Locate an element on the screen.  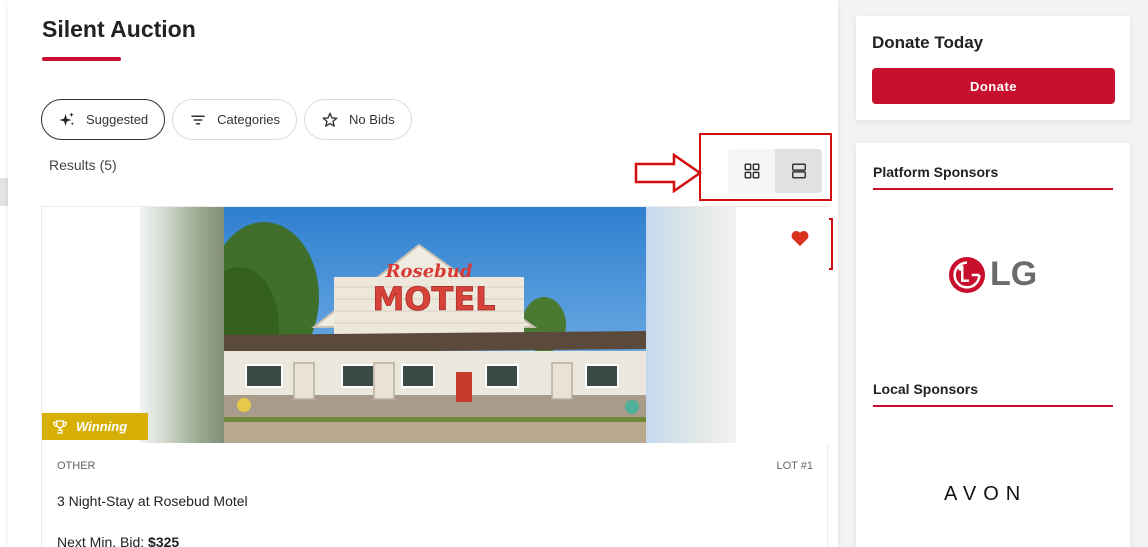
filter-bar: Suggested Categories No Bids is located at coordinates (226, 119).